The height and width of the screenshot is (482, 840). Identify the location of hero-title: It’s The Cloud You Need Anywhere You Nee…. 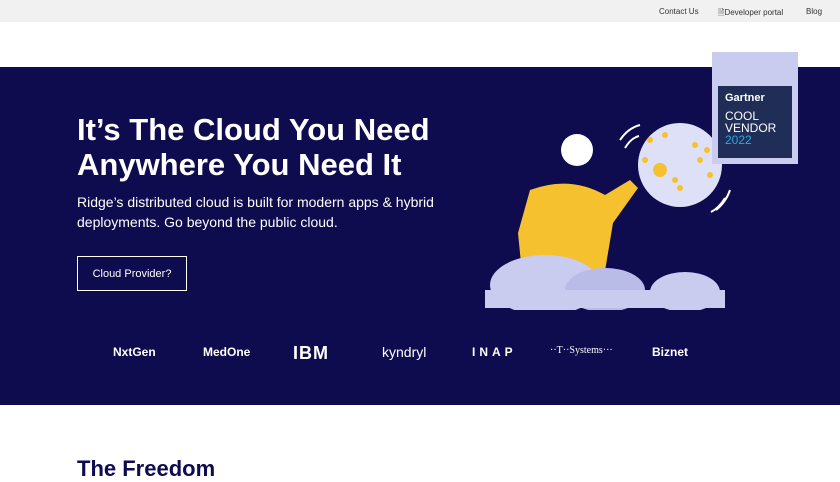
(253, 147).